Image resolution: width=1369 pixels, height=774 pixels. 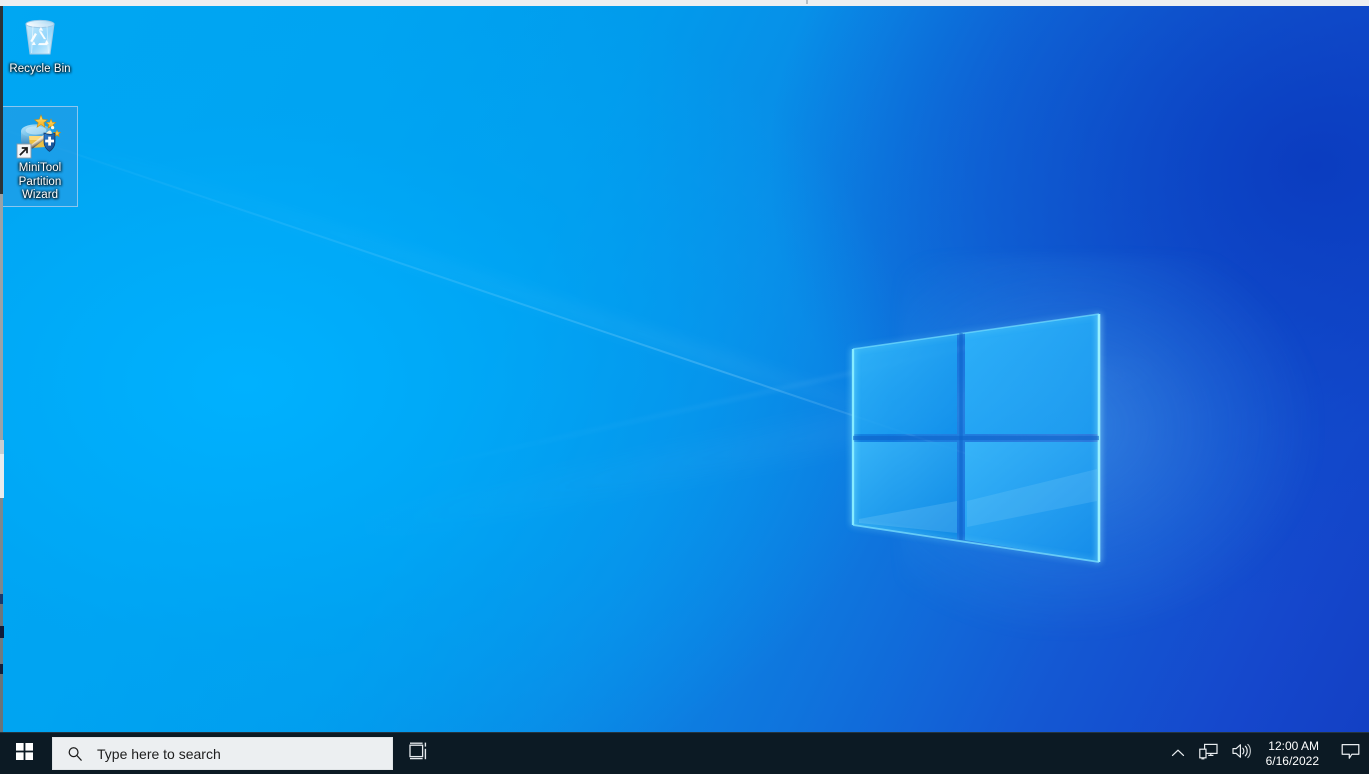 What do you see at coordinates (1293, 745) in the screenshot?
I see `clock-time: 12:00 AM` at bounding box center [1293, 745].